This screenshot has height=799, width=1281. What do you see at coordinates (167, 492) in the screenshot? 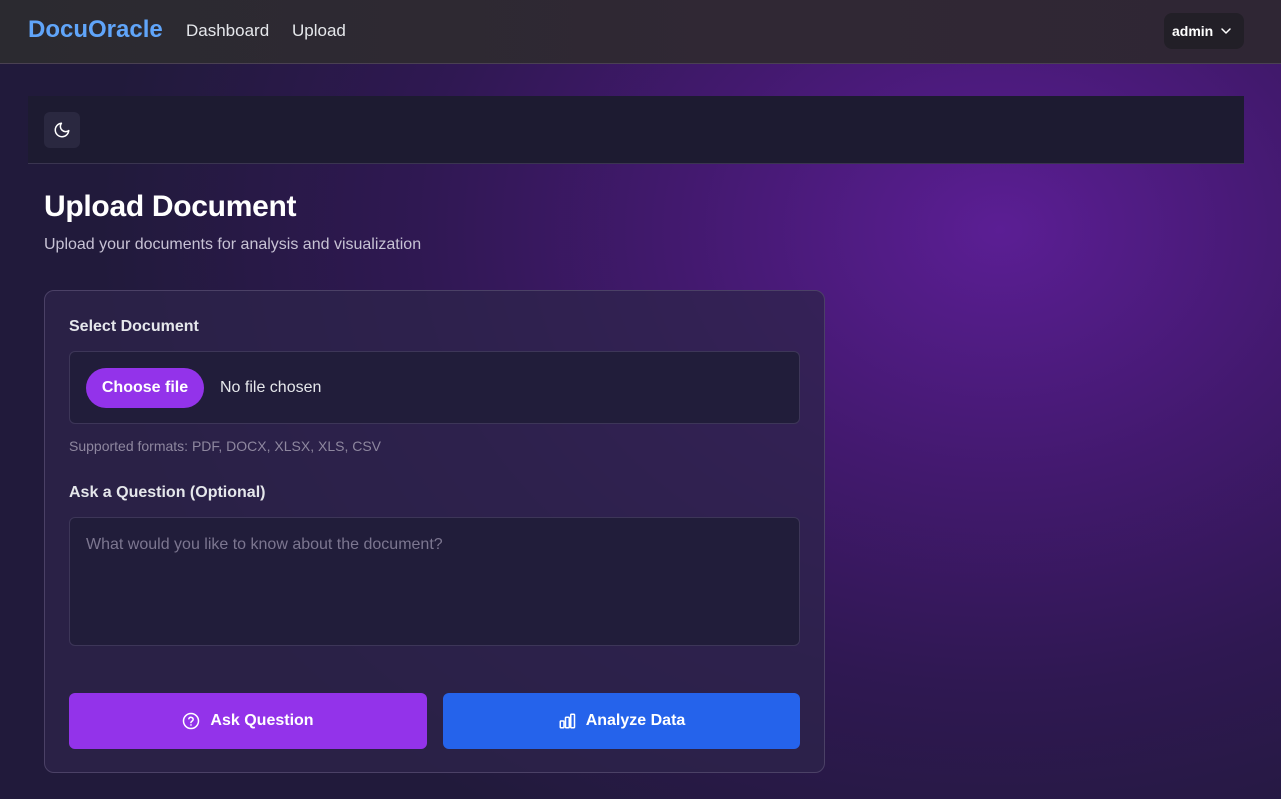
I see `question-label: Ask a Question (Optional)` at bounding box center [167, 492].